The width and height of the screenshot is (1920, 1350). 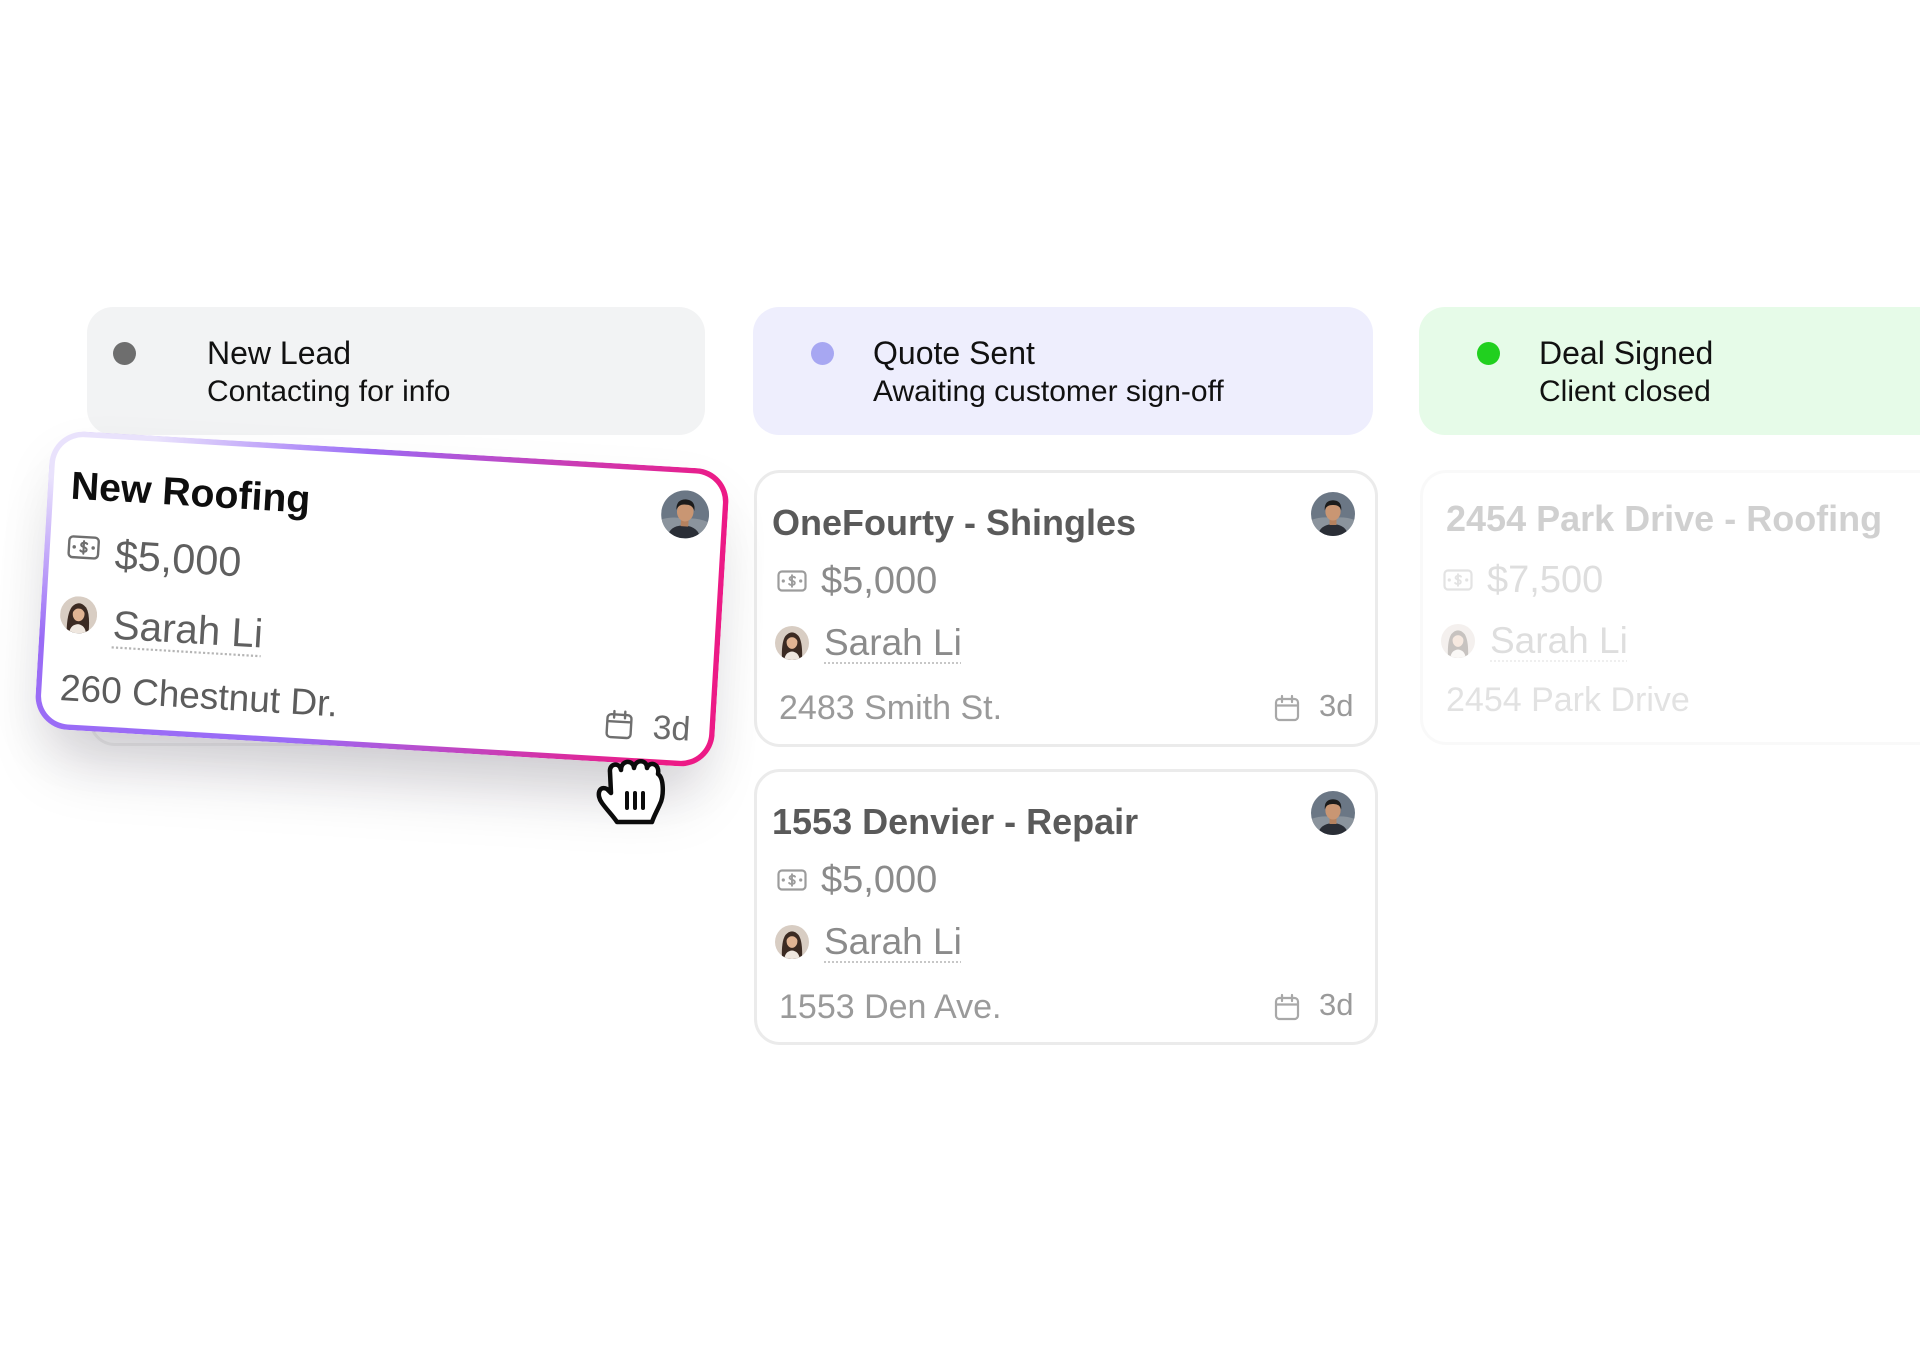 What do you see at coordinates (329, 391) in the screenshot?
I see `column-subtitle: Contacting for info` at bounding box center [329, 391].